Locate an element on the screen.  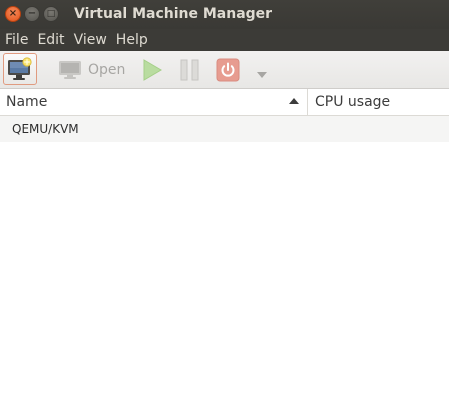
column-header-cpu-usage: CPU usage is located at coordinates (378, 102).